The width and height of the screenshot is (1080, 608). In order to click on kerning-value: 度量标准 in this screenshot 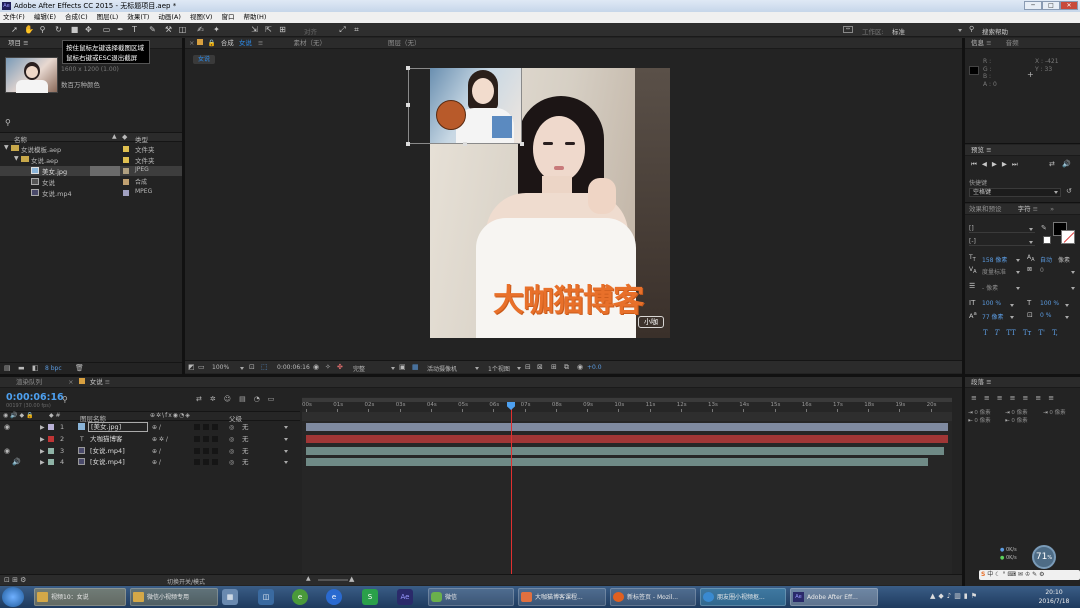, I will do `click(994, 271)`.